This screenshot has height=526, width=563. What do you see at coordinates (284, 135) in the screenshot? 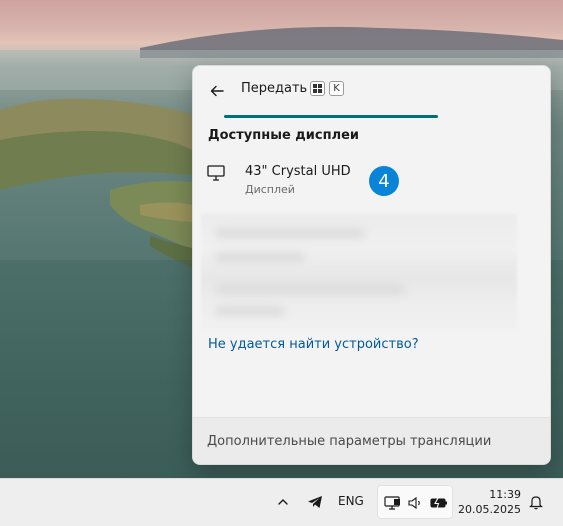
I see `section-heading: Доступные дисплеи` at bounding box center [284, 135].